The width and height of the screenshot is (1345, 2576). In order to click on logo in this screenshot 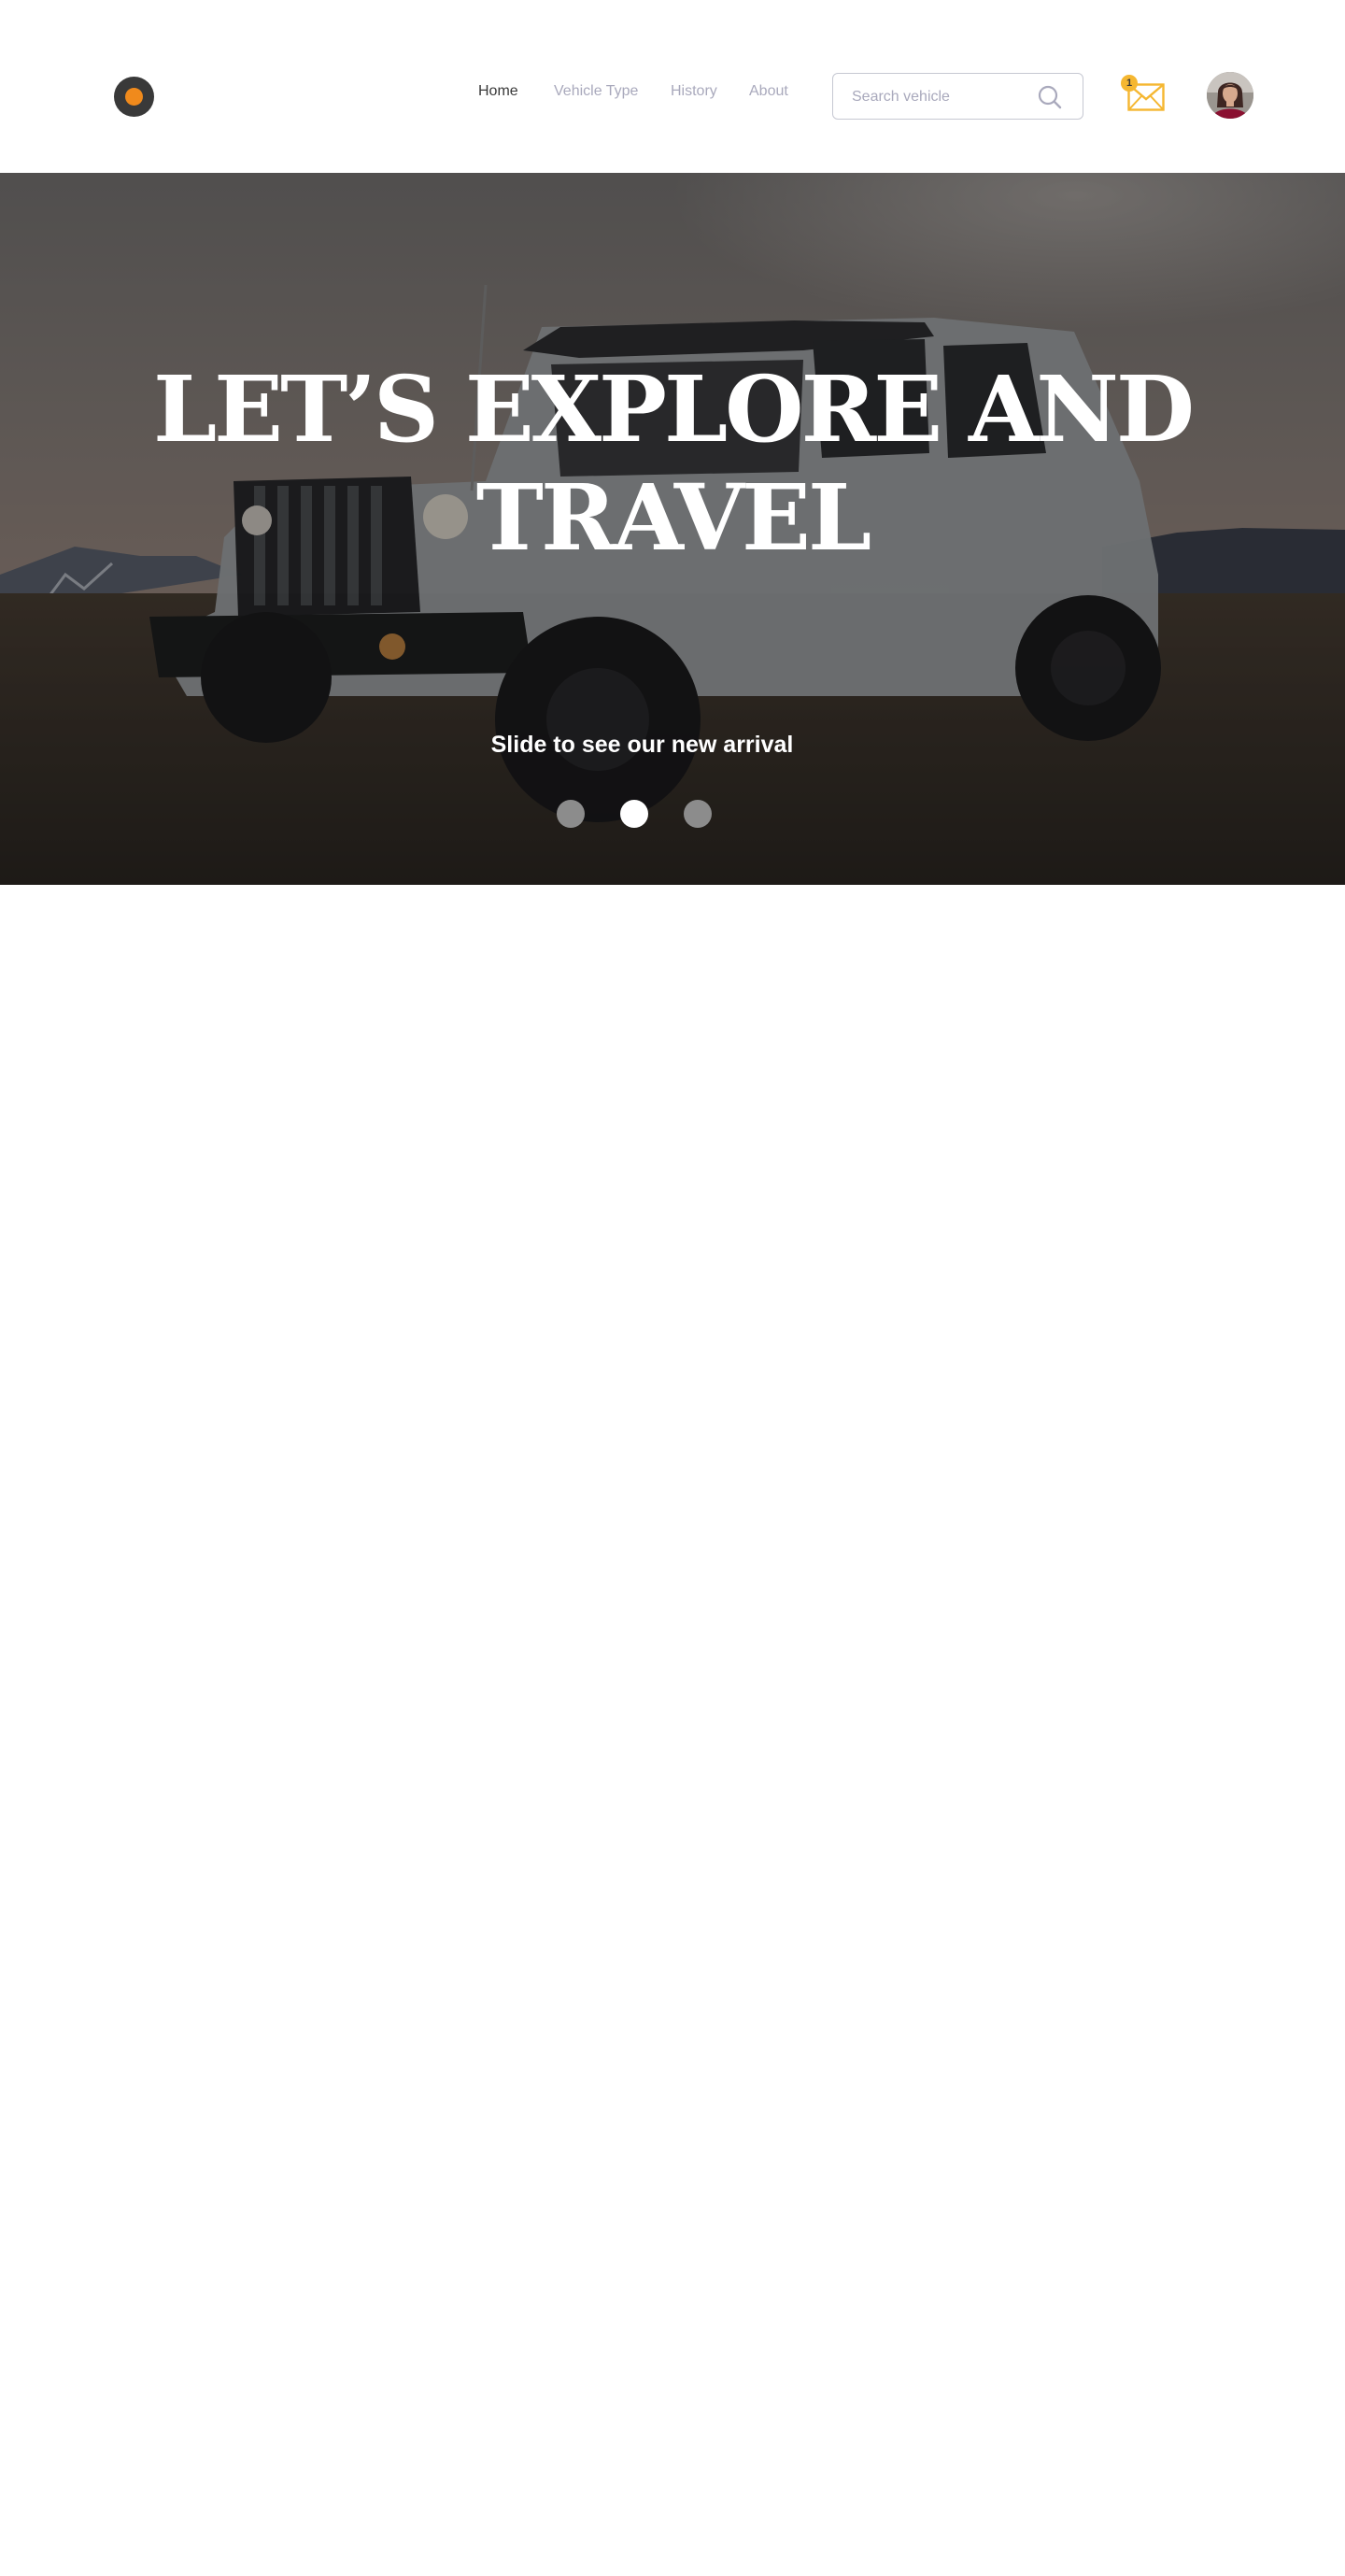, I will do `click(134, 97)`.